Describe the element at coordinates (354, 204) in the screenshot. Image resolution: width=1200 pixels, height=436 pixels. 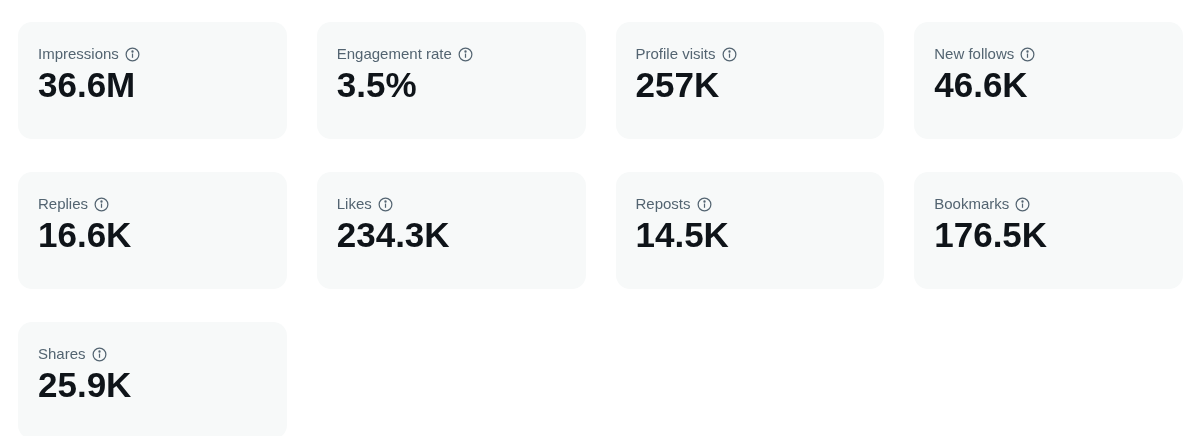
I see `metric-label: Likes` at that location.